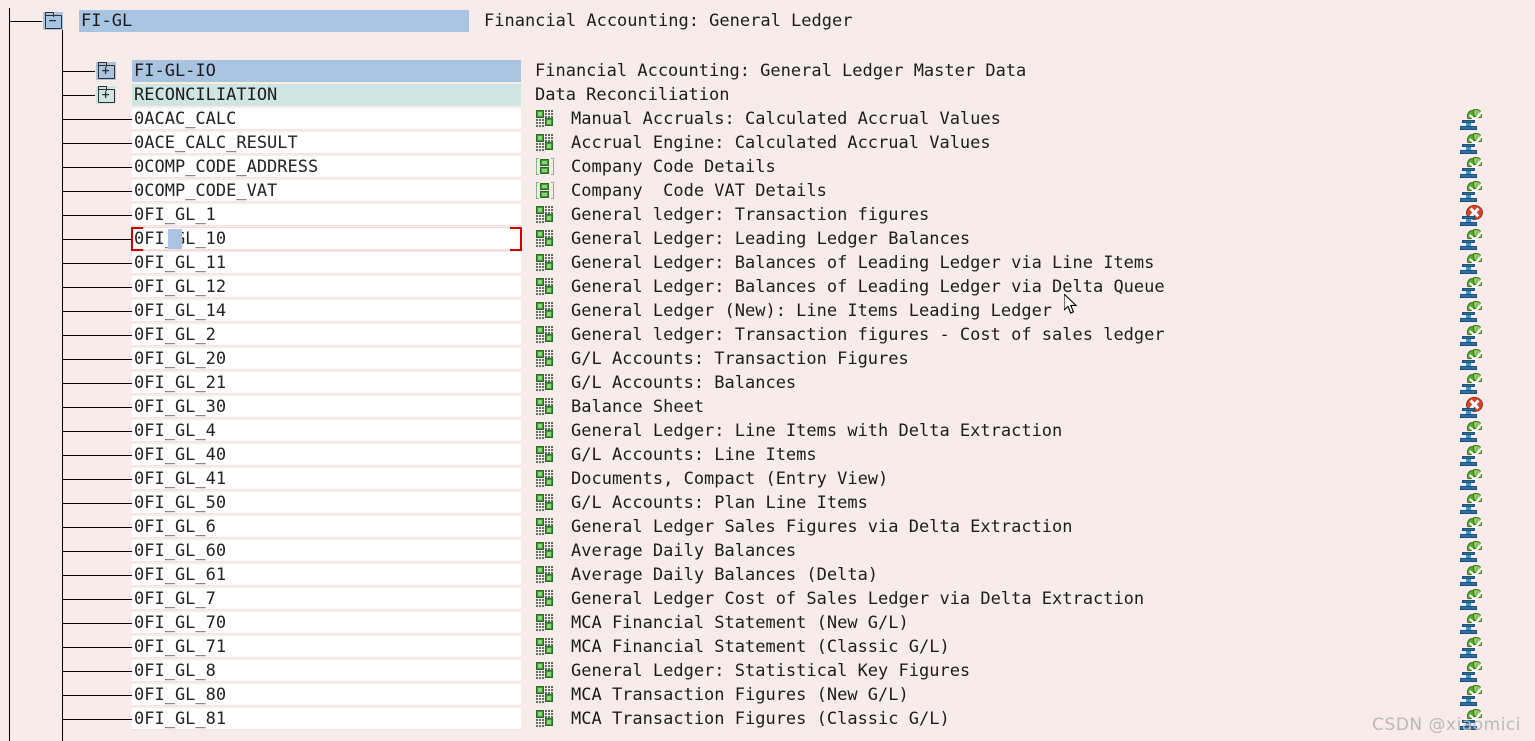 This screenshot has height=741, width=1535. What do you see at coordinates (326, 287) in the screenshot?
I see `tree-node-name: 0FI_GL_12` at bounding box center [326, 287].